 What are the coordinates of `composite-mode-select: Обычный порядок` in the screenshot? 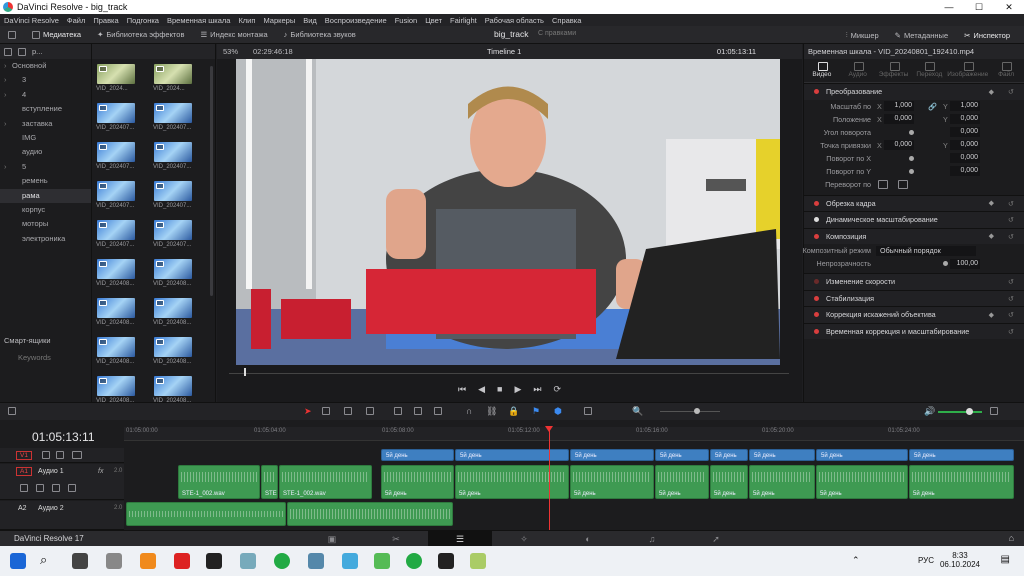 It's located at (926, 250).